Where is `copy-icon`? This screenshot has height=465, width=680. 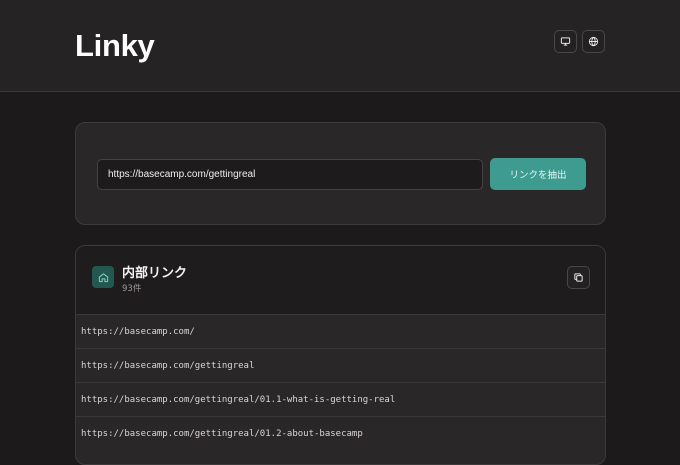 copy-icon is located at coordinates (578, 277).